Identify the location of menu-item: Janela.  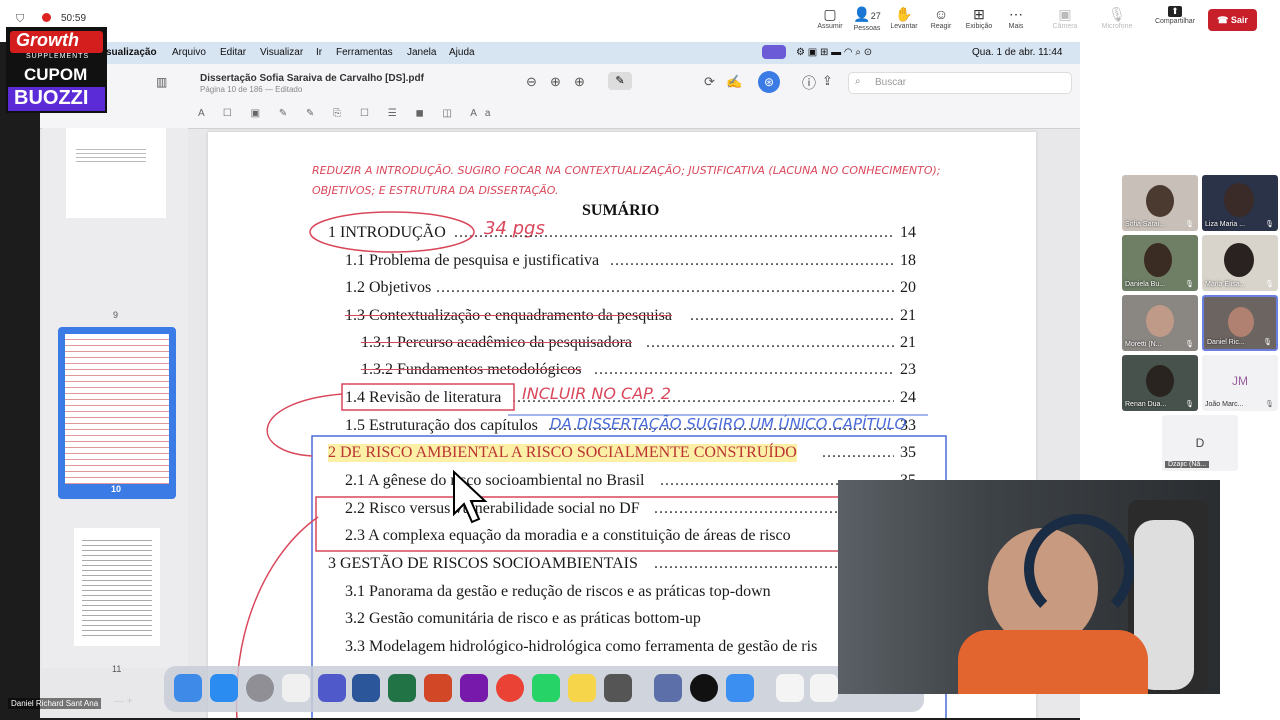
(421, 52).